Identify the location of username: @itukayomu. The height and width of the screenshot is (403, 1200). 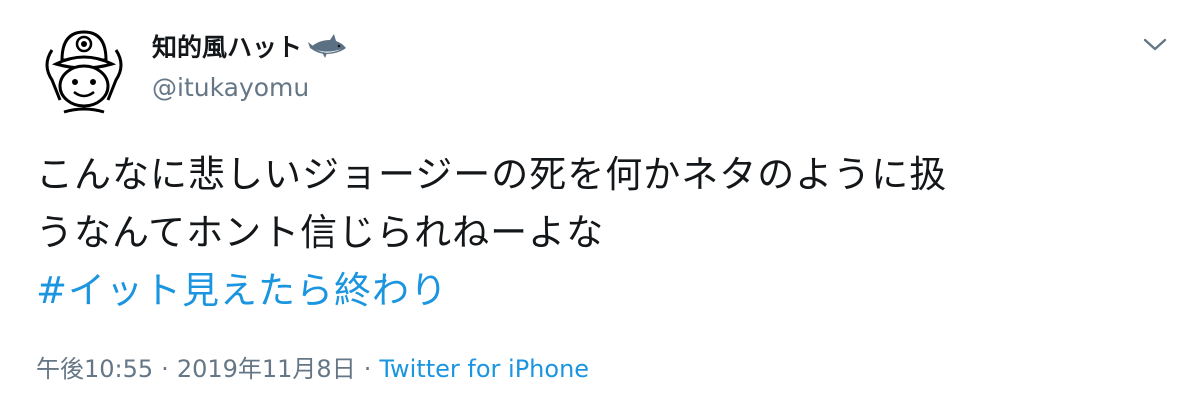
(230, 87).